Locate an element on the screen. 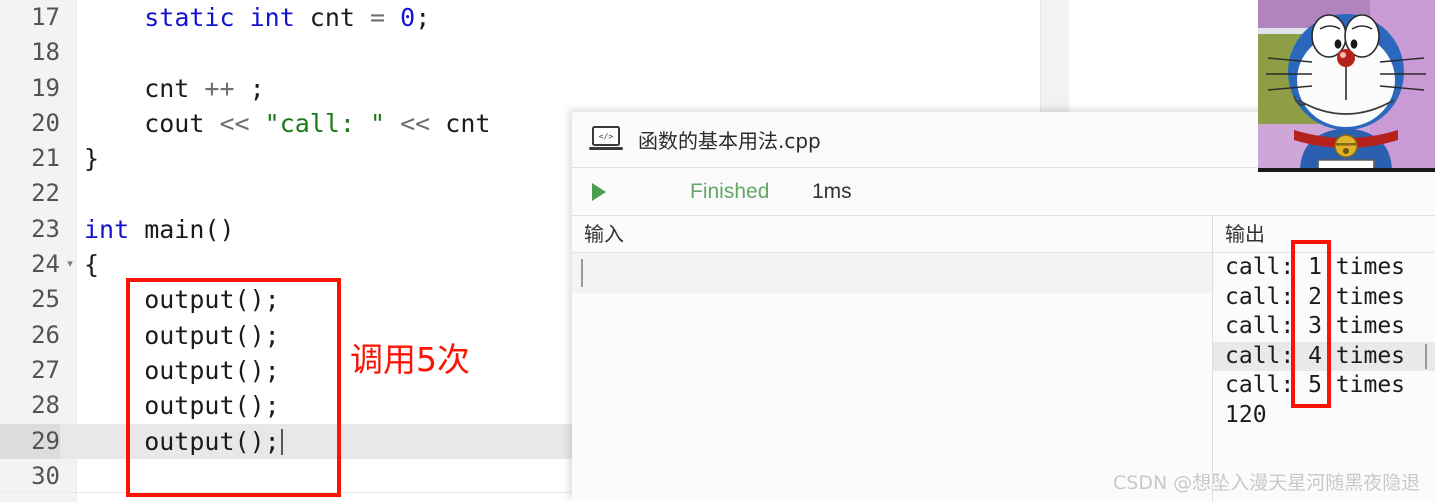 Image resolution: width=1435 pixels, height=502 pixels. run-status-bar: Finished 1ms is located at coordinates (1003, 192).